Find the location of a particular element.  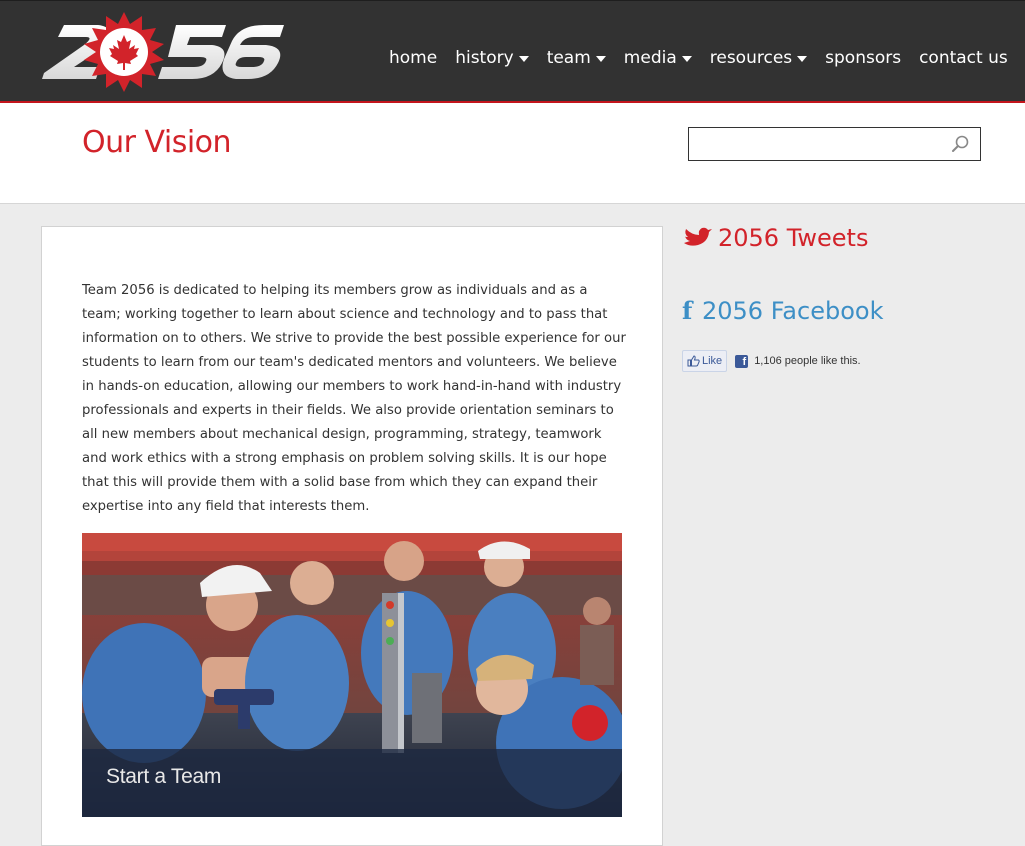

nav-item-sponsors: sponsors is located at coordinates (863, 58).